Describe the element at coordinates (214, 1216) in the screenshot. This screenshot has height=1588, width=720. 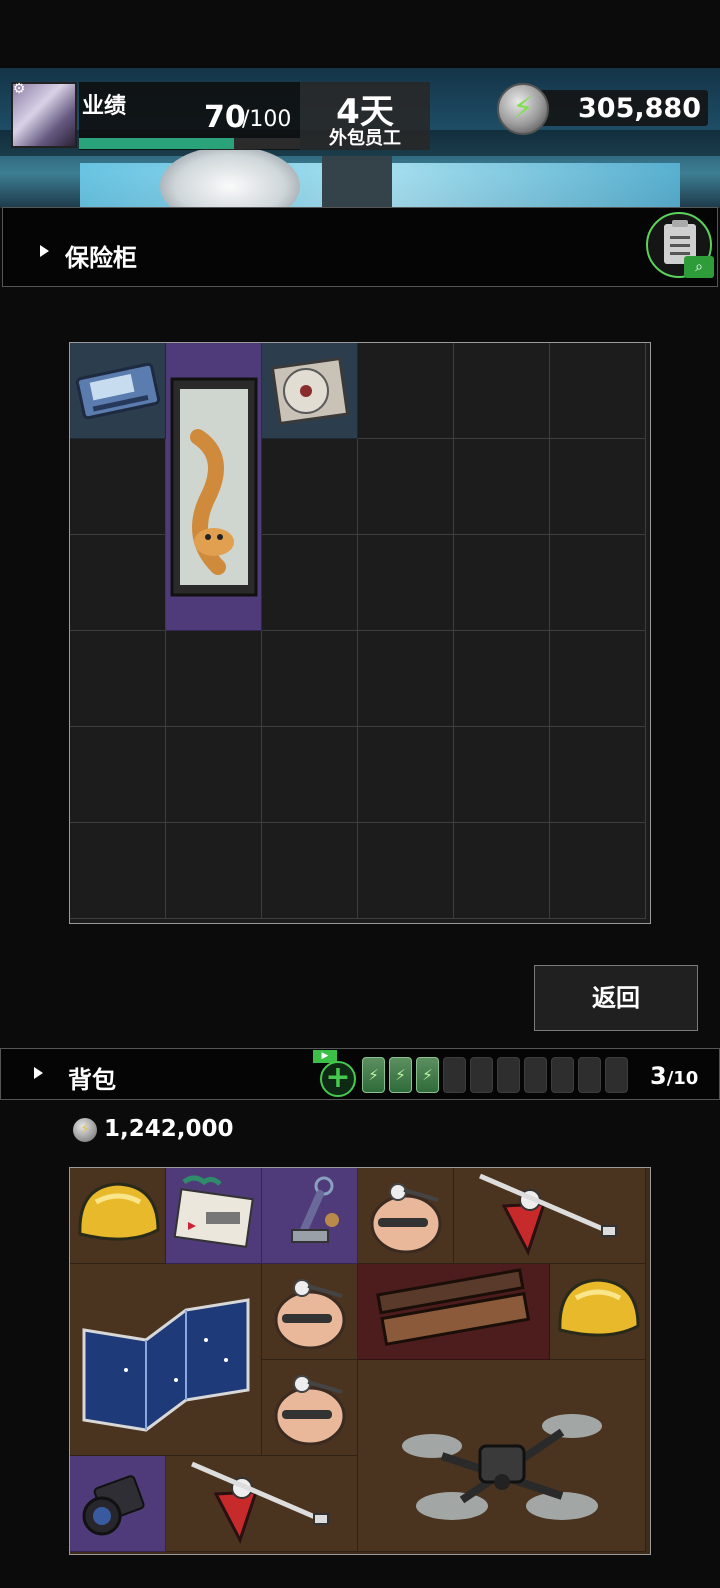
I see `postcard-item` at that location.